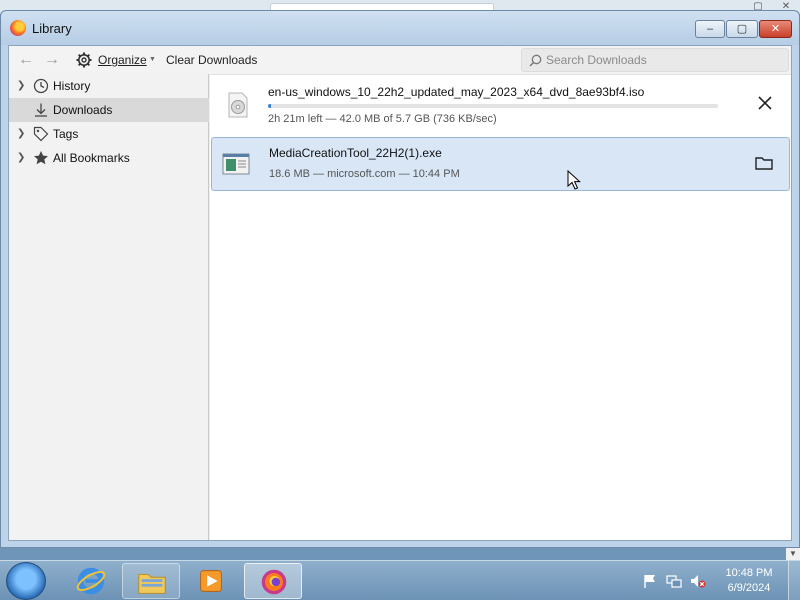 The height and width of the screenshot is (600, 800). What do you see at coordinates (535, 60) in the screenshot?
I see `search-icon` at bounding box center [535, 60].